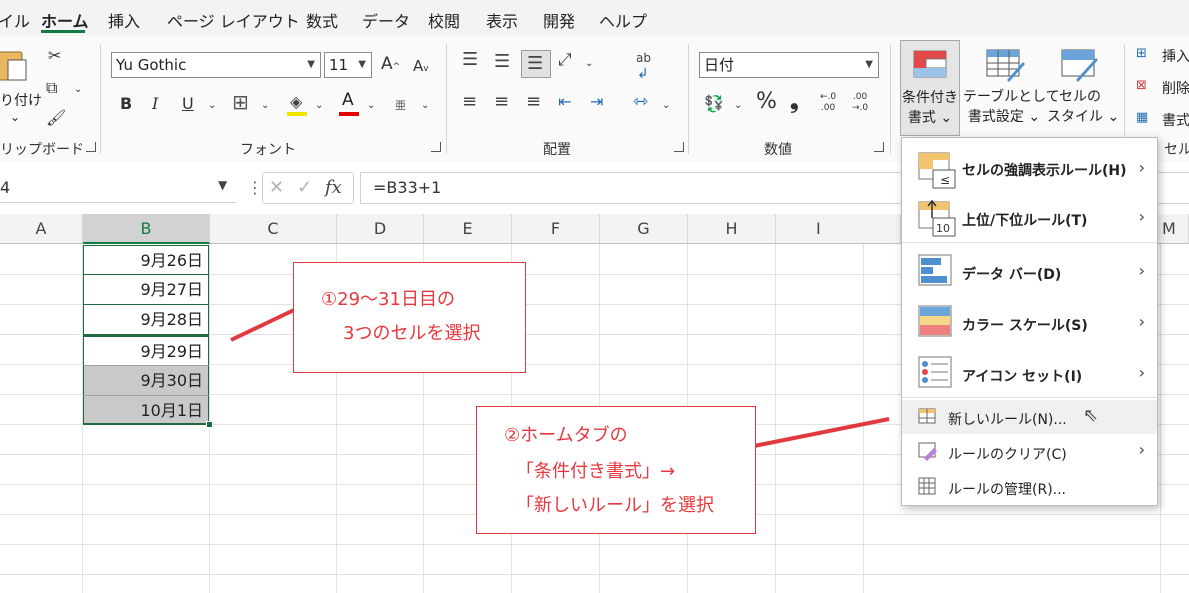  I want to click on top-bottom-rules-icon: 10, so click(937, 218).